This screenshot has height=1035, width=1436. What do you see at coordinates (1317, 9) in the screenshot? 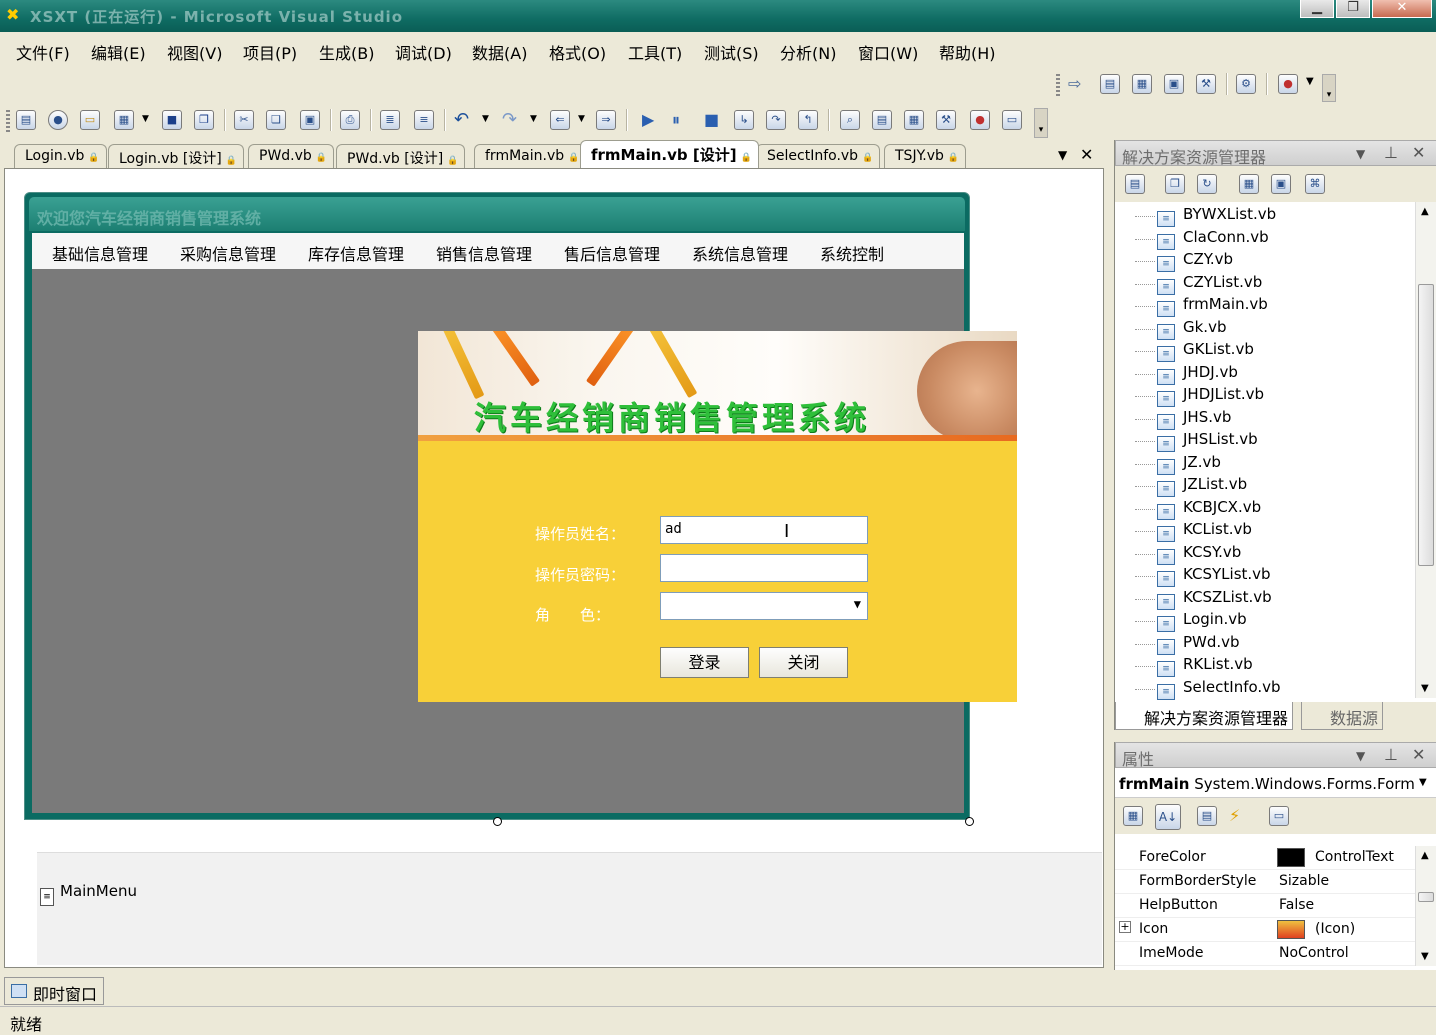
I see `minimize-button: ▁` at bounding box center [1317, 9].